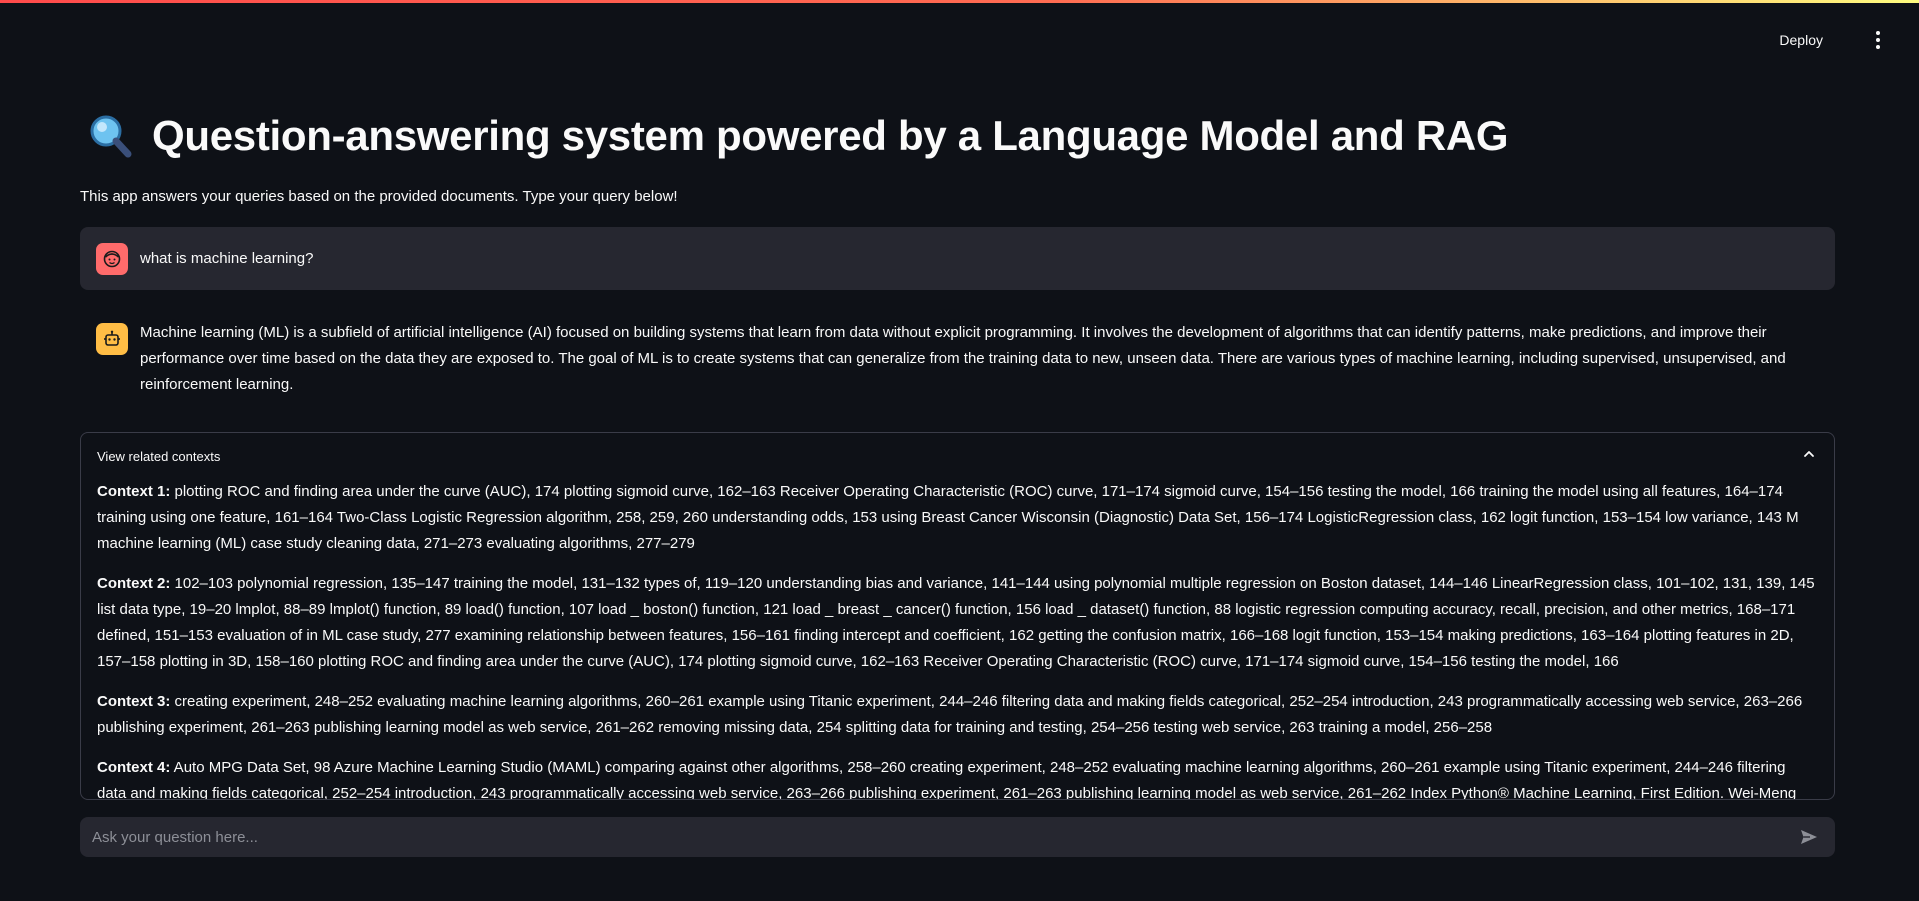 This screenshot has width=1919, height=901. Describe the element at coordinates (1809, 837) in the screenshot. I see `send-arrow-icon` at that location.